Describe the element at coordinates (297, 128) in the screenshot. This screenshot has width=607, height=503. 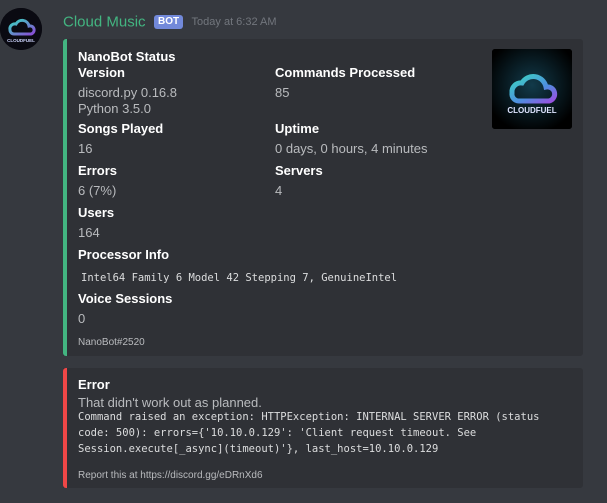
I see `field-name: Uptime` at that location.